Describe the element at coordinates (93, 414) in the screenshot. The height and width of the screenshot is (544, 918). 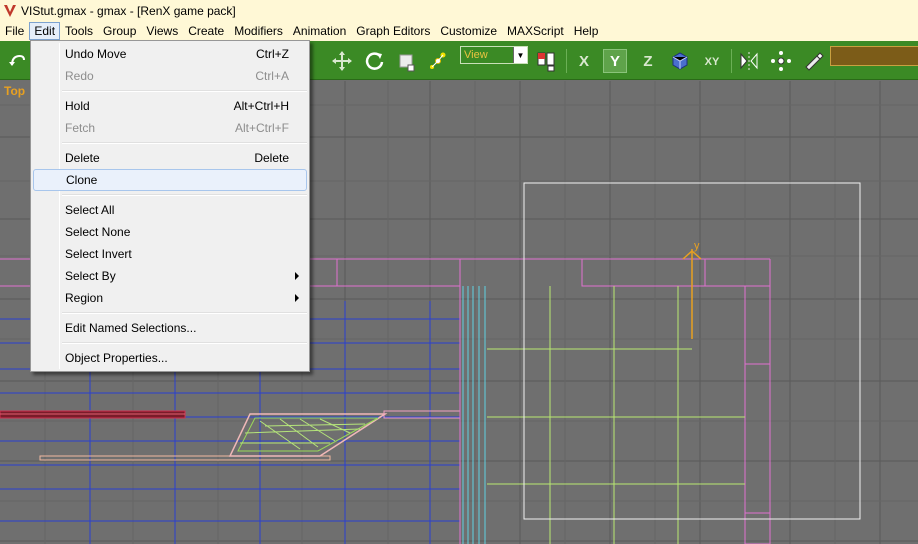
I see `red-beam-object` at that location.